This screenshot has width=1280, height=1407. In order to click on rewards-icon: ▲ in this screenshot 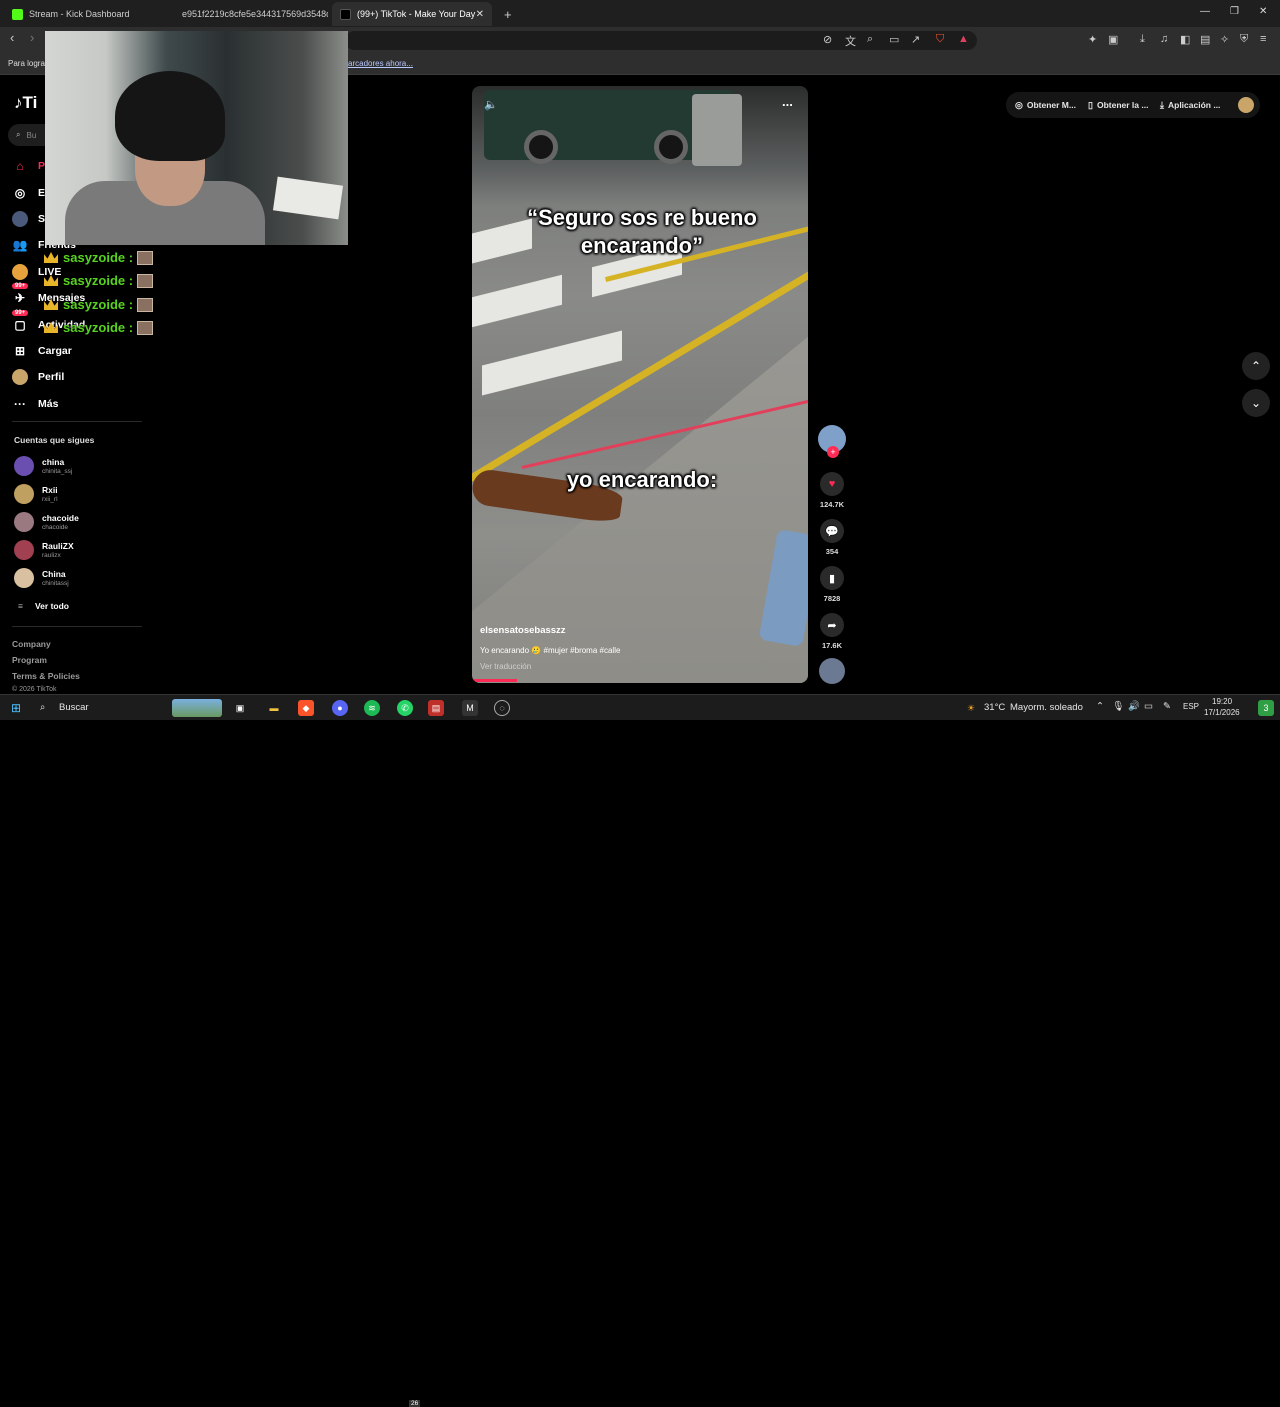, I will do `click(963, 39)`.